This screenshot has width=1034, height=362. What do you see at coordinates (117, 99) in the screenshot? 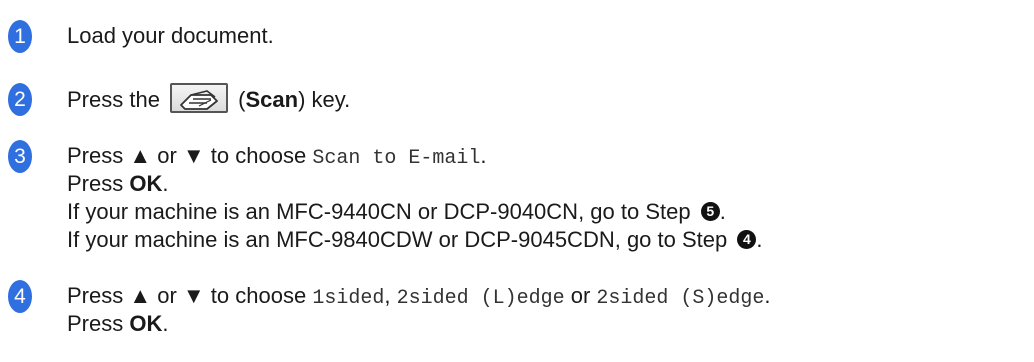
I see `step-2-prefix: Press the` at bounding box center [117, 99].